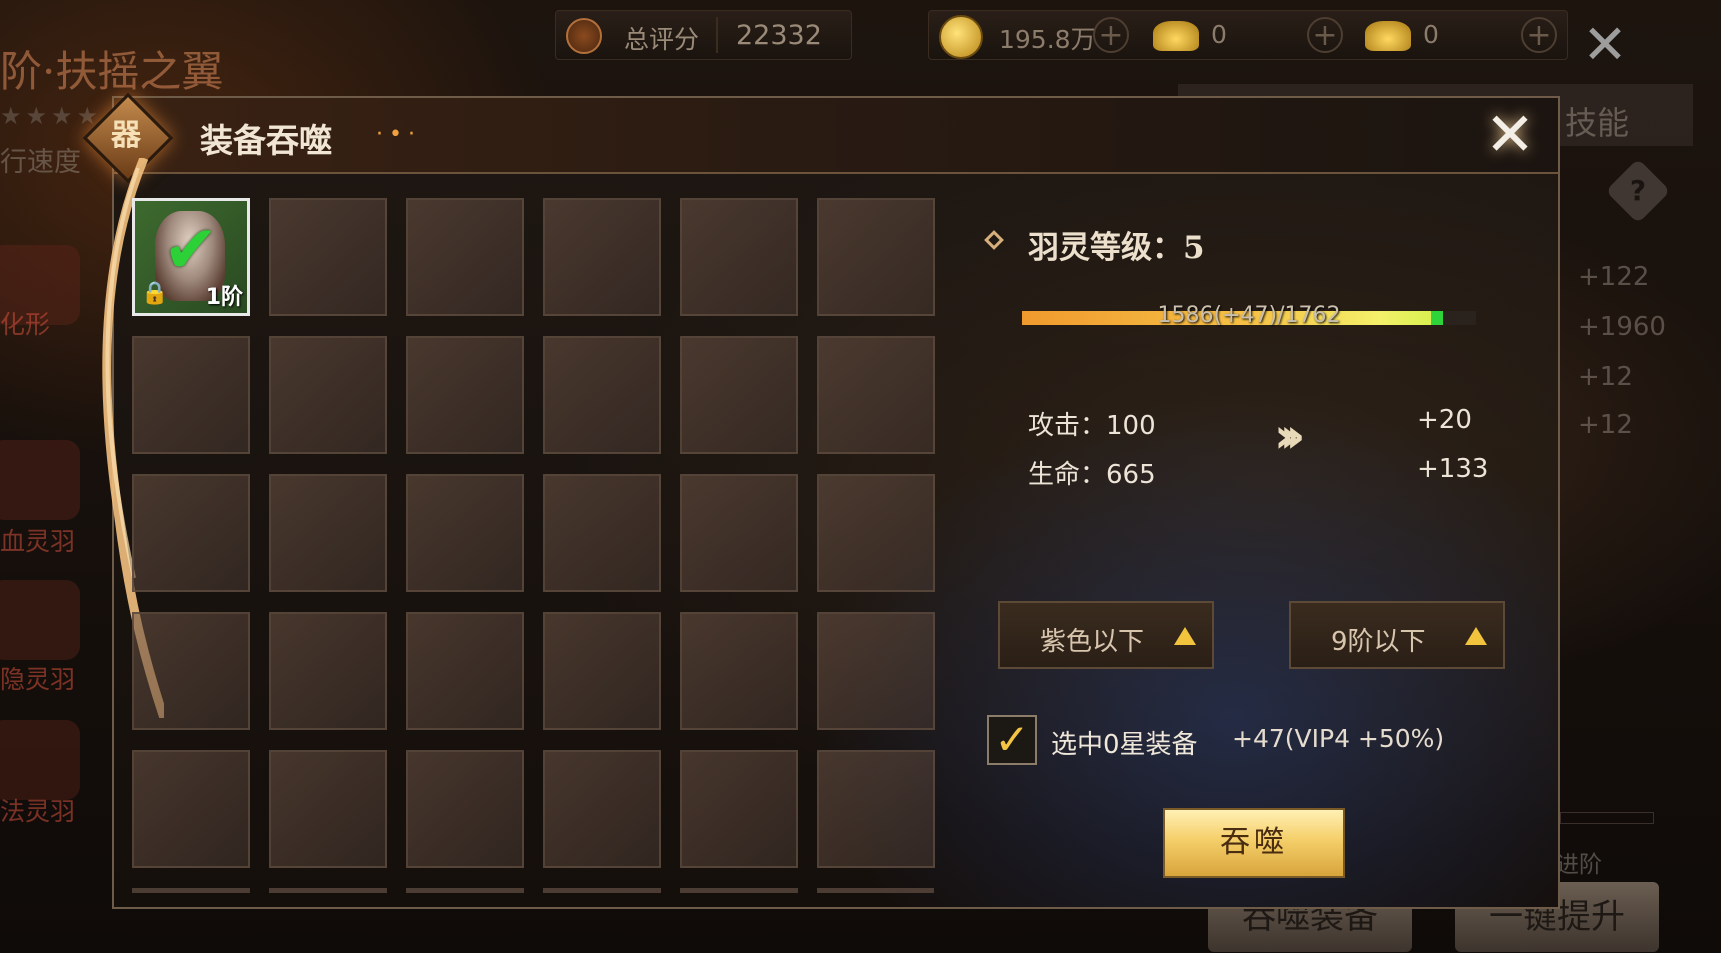 The width and height of the screenshot is (1721, 953). What do you see at coordinates (1124, 745) in the screenshot?
I see `select-zero-star-label: 选中0星装备` at bounding box center [1124, 745].